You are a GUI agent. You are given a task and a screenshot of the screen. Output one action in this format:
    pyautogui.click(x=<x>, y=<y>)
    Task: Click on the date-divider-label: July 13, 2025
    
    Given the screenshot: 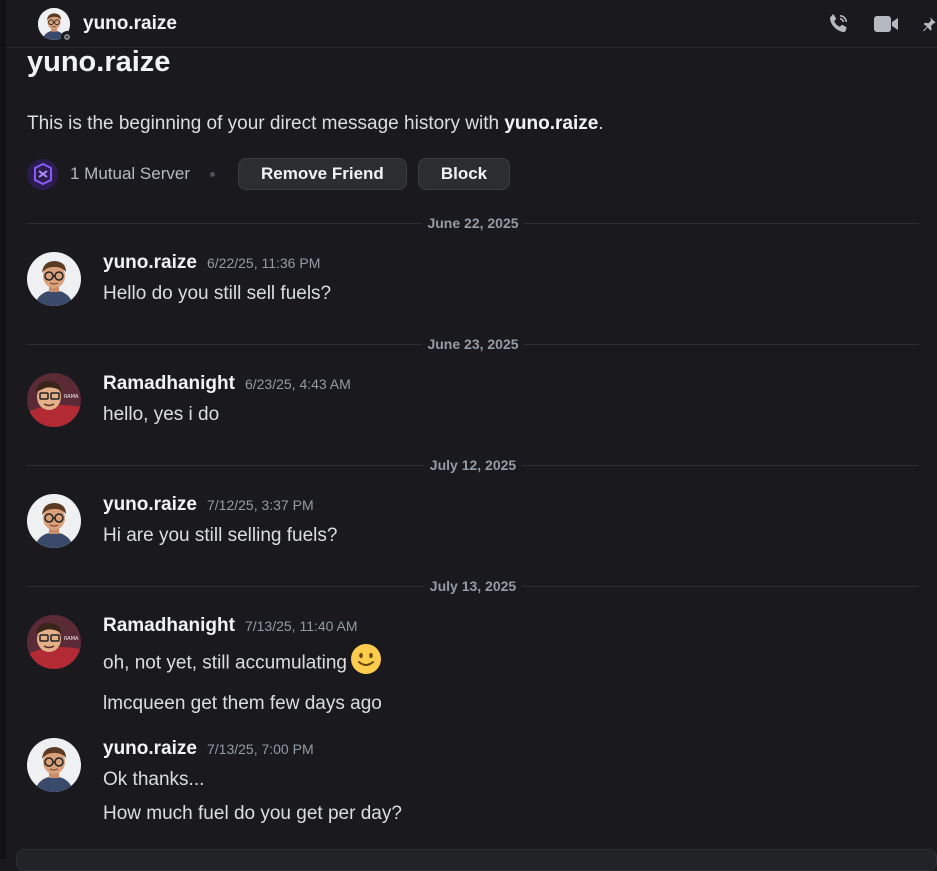 What is the action you would take?
    pyautogui.click(x=473, y=586)
    